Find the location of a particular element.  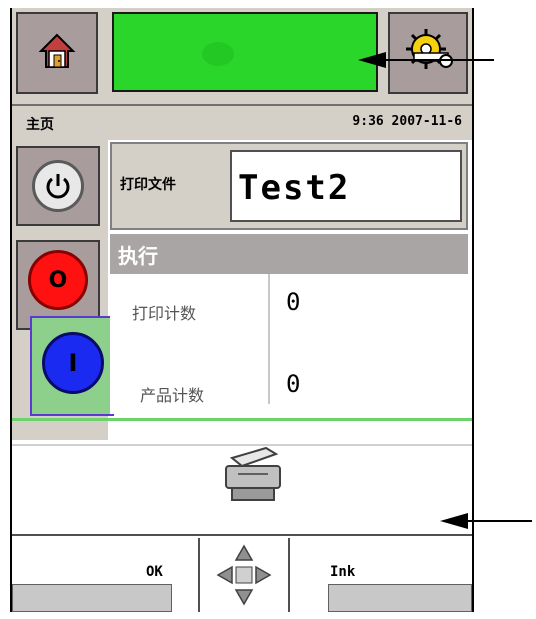

print-file-row: 打印文件 Test2 is located at coordinates (289, 186).